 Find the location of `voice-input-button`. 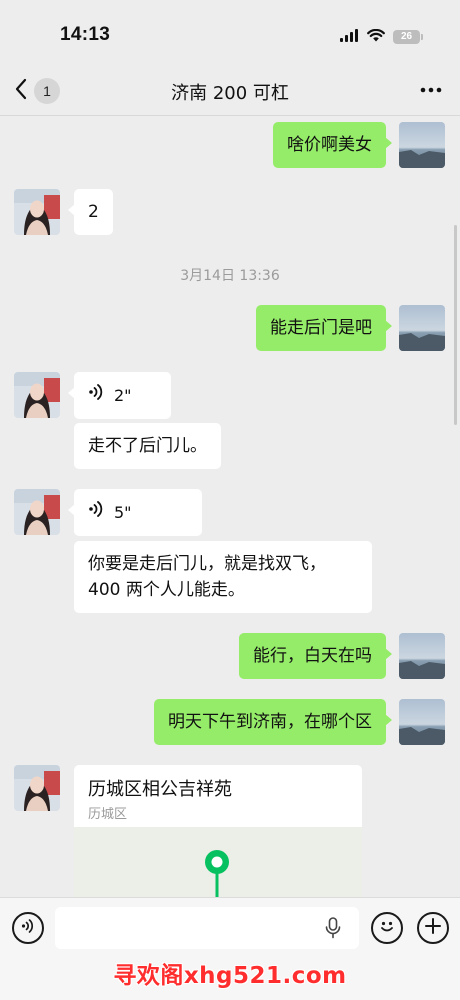

voice-input-button is located at coordinates (28, 928).